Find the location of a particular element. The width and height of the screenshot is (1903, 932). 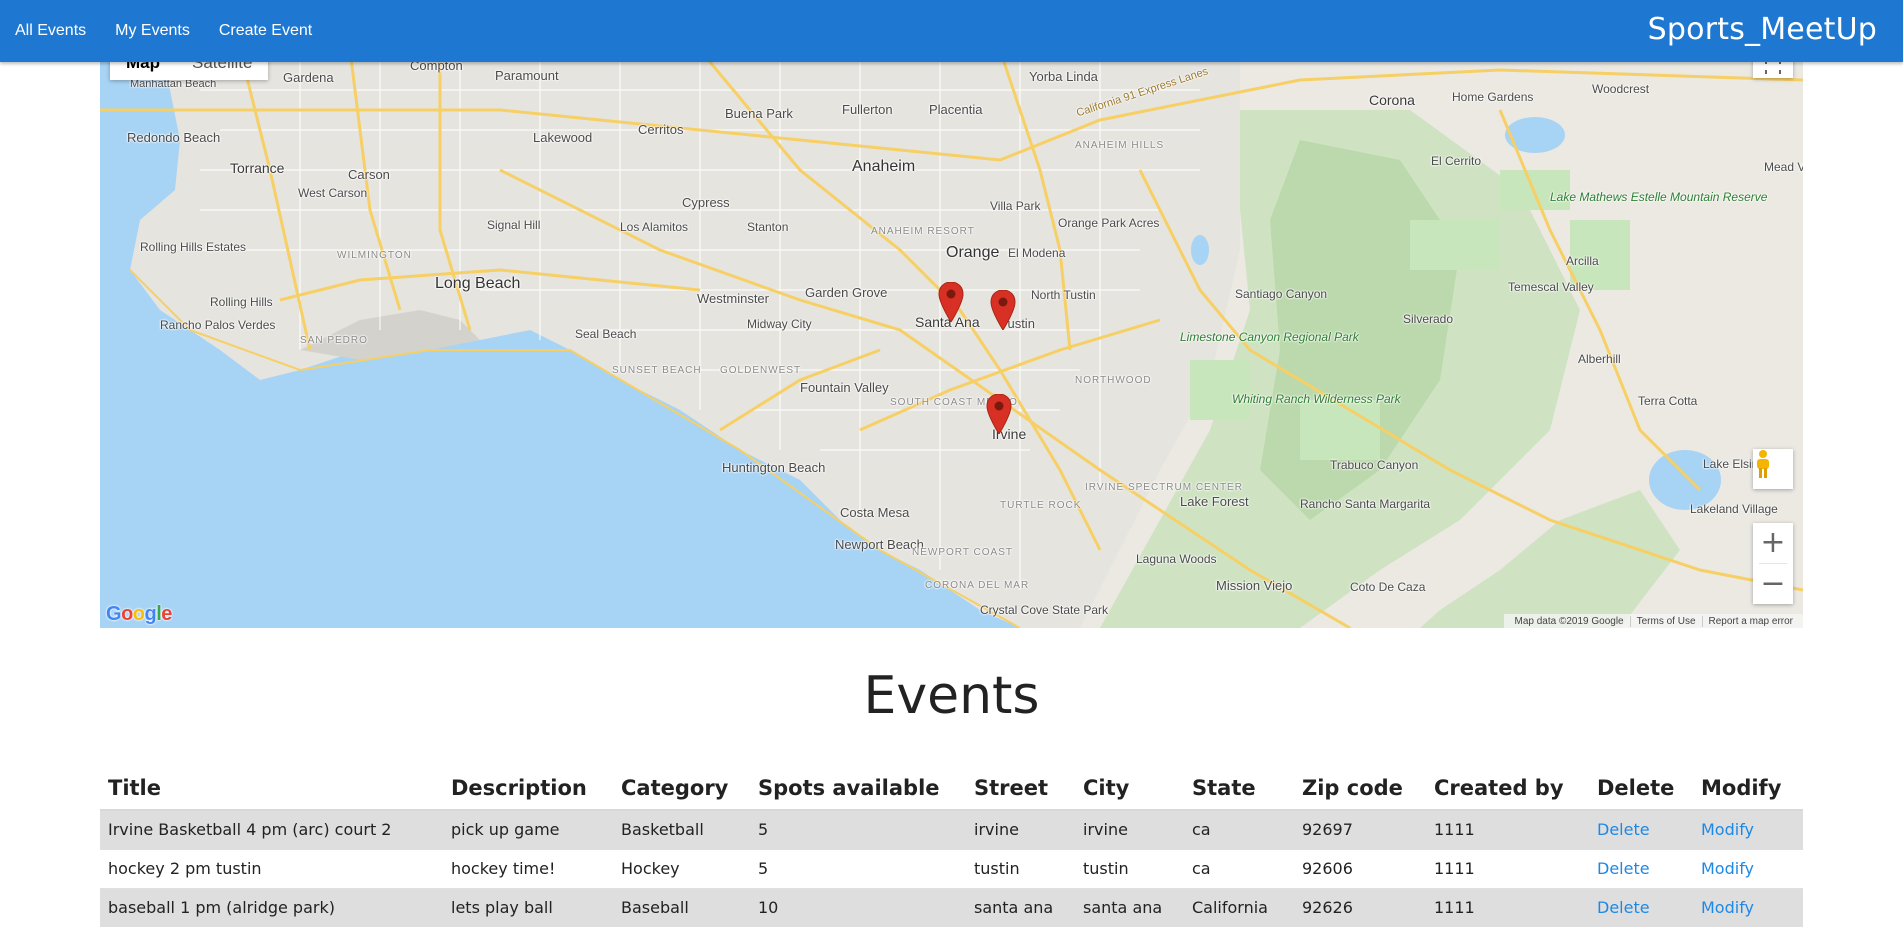

cell-state: California is located at coordinates (1239, 907).